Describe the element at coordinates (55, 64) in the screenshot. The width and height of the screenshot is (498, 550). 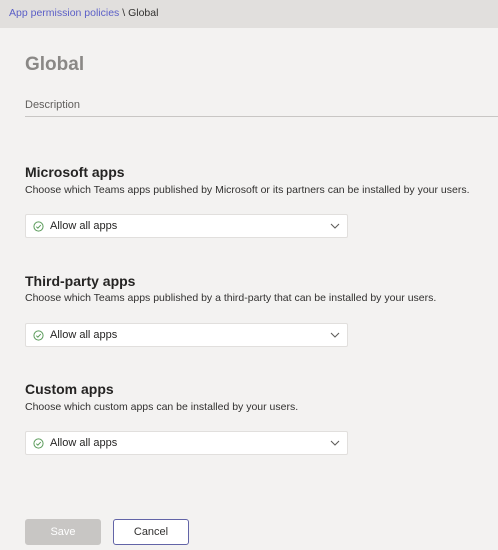
I see `page-title: Global` at that location.